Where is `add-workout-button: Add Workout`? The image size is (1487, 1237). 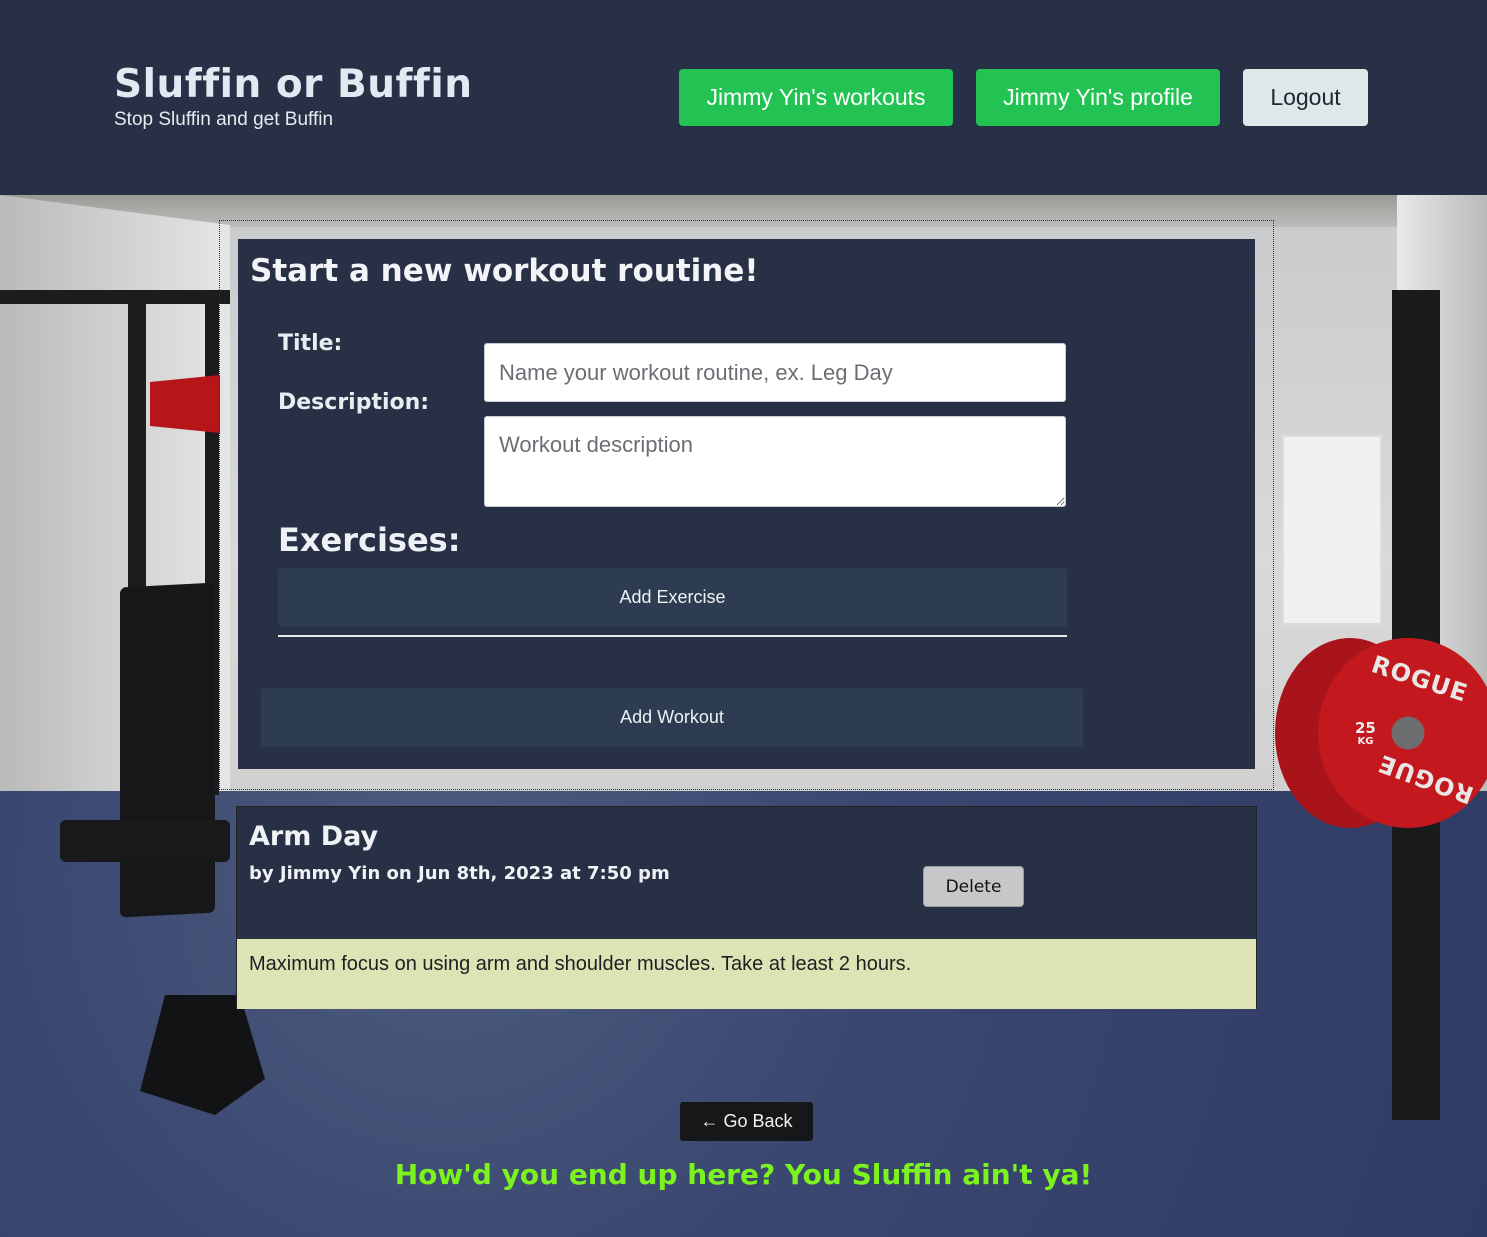 add-workout-button: Add Workout is located at coordinates (672, 717).